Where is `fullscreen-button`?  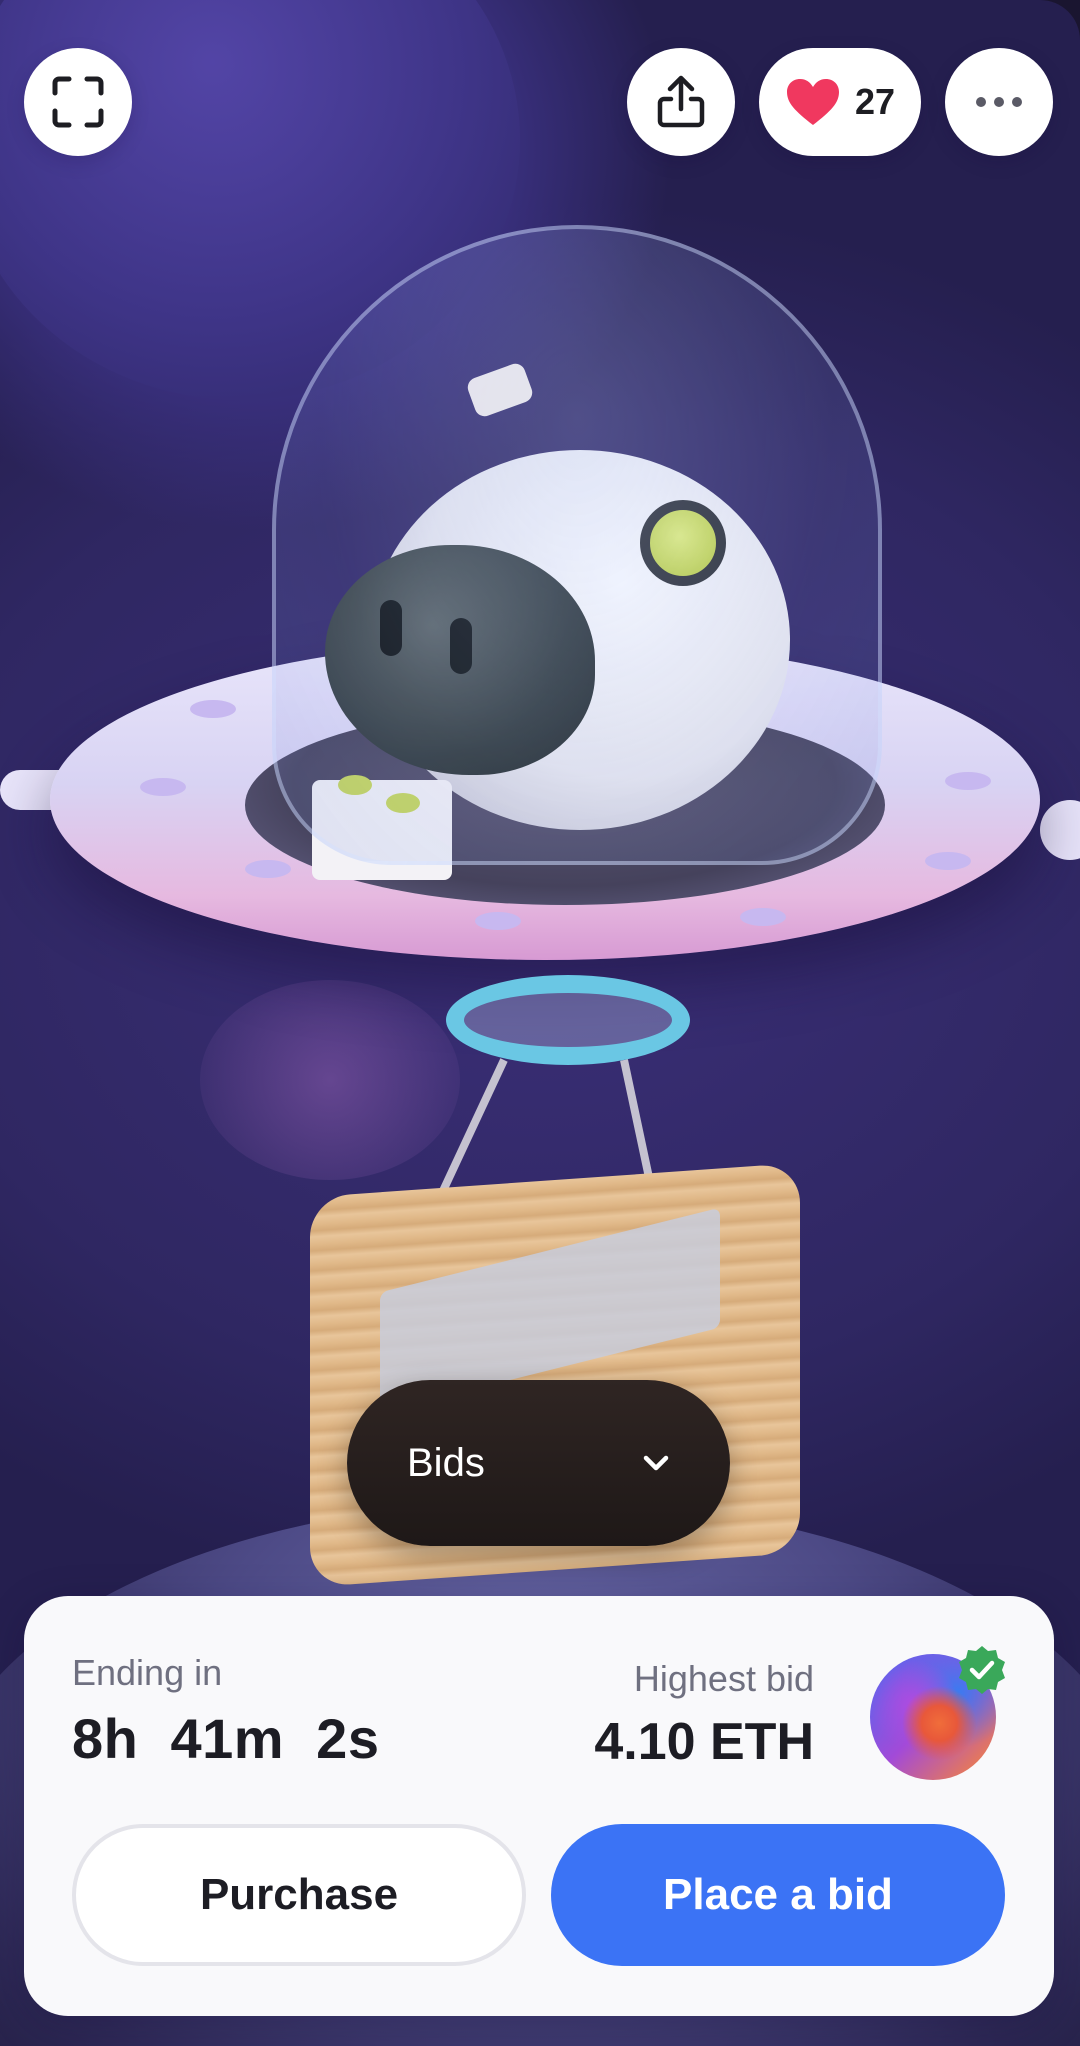 fullscreen-button is located at coordinates (78, 102).